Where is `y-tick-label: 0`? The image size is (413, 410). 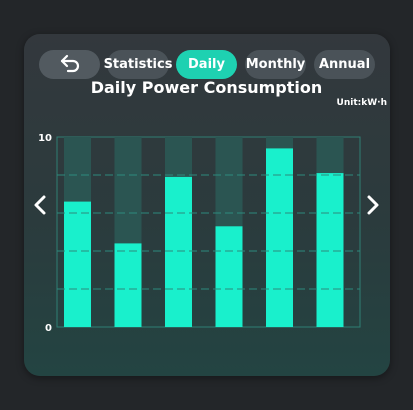
y-tick-label: 0 is located at coordinates (48, 328).